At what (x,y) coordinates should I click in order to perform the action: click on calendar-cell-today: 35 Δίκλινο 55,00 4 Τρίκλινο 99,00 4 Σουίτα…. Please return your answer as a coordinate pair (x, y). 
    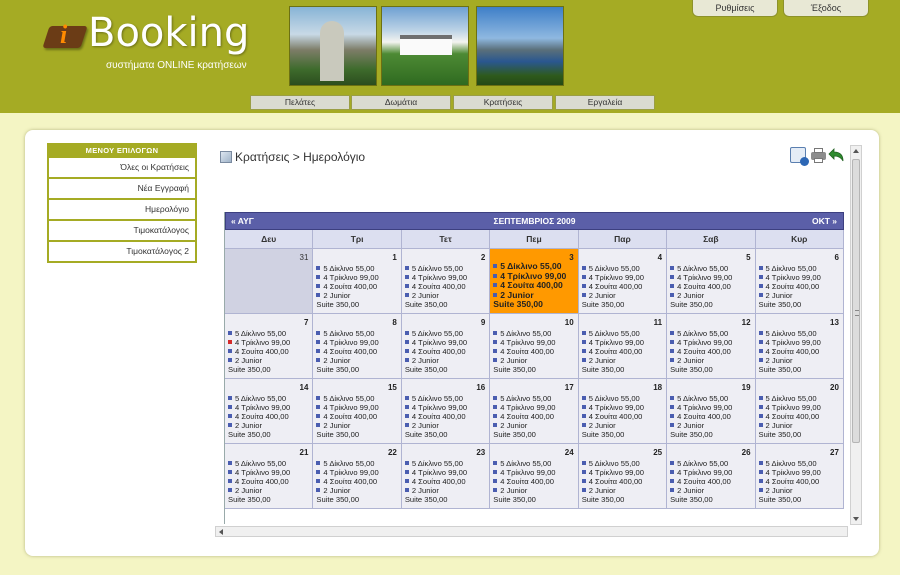
    Looking at the image, I should click on (534, 281).